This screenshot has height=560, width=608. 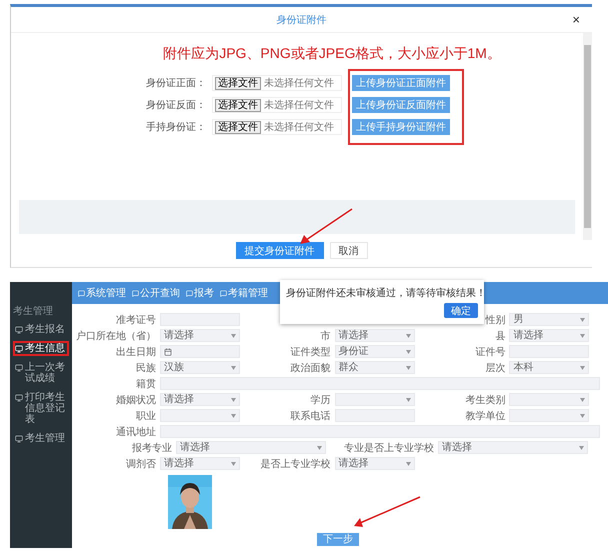 What do you see at coordinates (135, 352) in the screenshot?
I see `field-label: 出生日期` at bounding box center [135, 352].